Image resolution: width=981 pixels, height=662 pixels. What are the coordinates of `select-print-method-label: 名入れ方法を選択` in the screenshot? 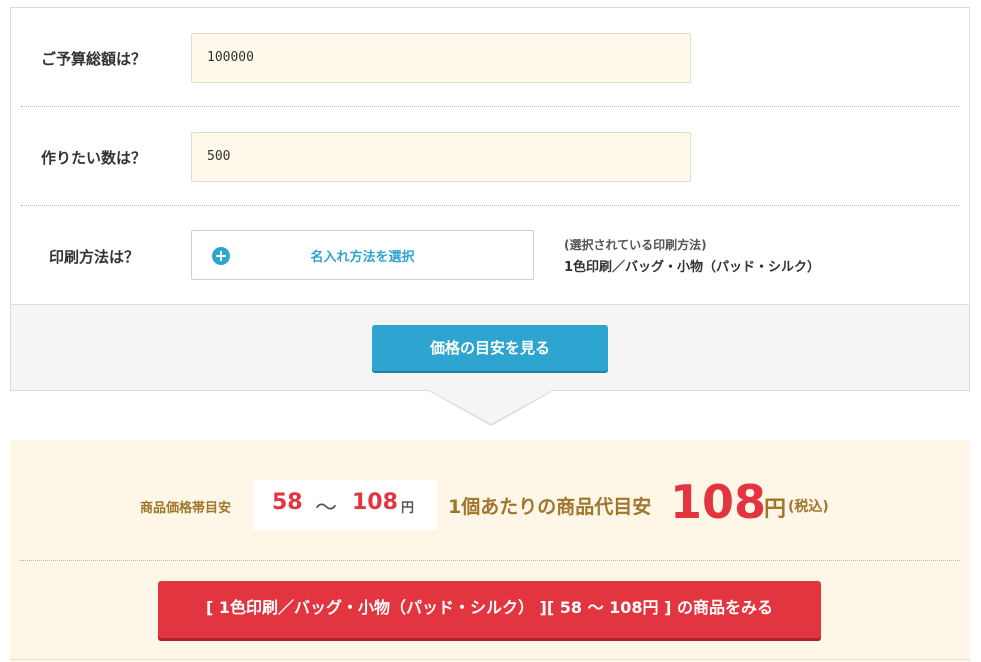 It's located at (362, 257).